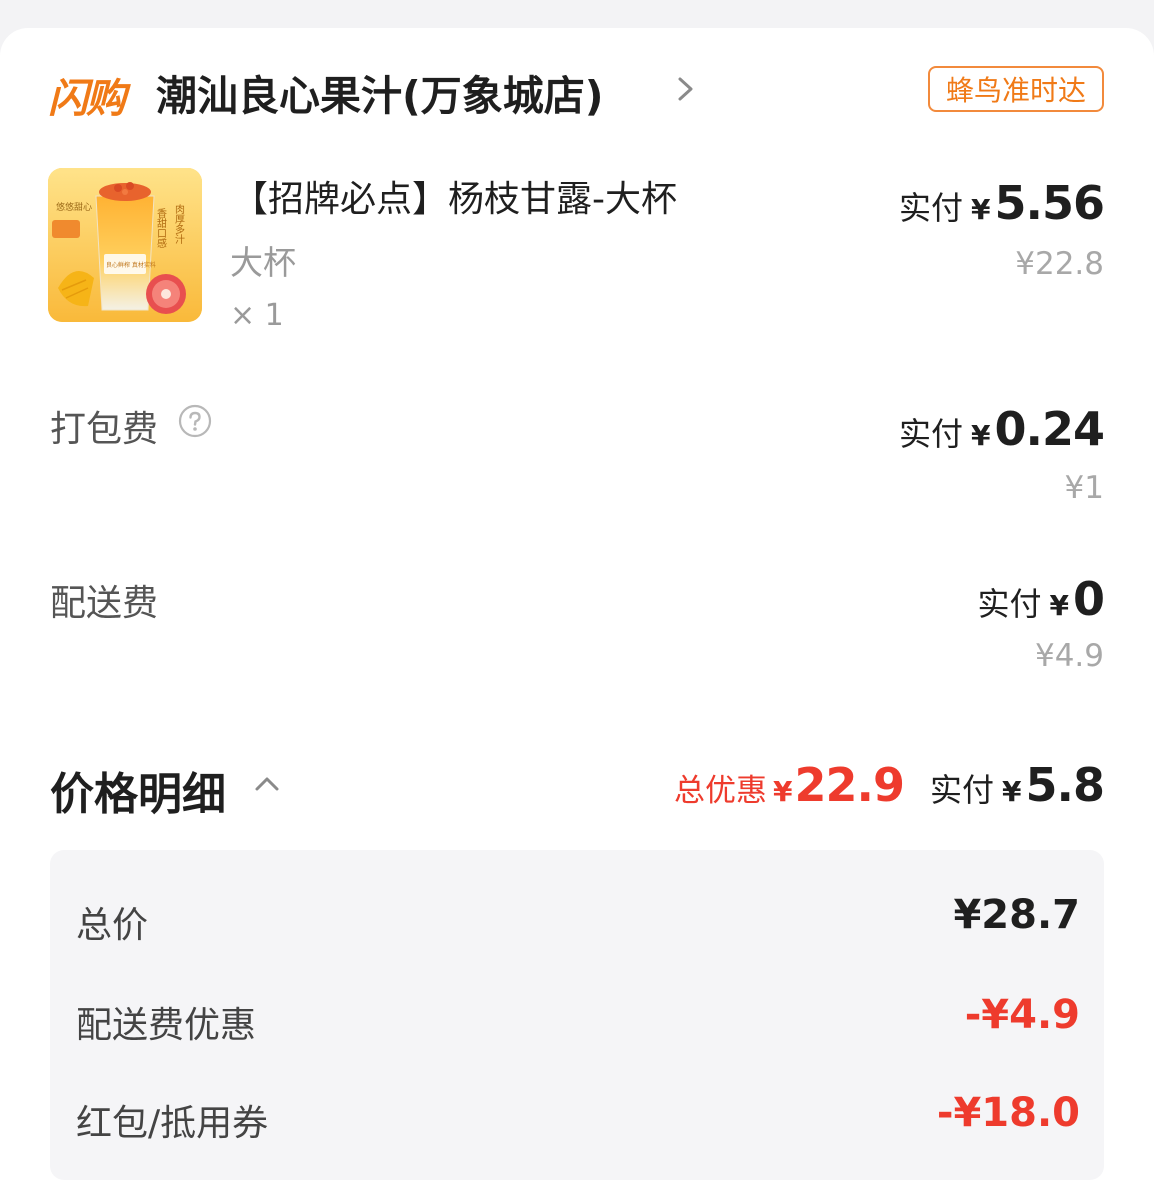 The width and height of the screenshot is (1154, 1200). What do you see at coordinates (1008, 1113) in the screenshot?
I see `coupon-value: -¥18.0` at bounding box center [1008, 1113].